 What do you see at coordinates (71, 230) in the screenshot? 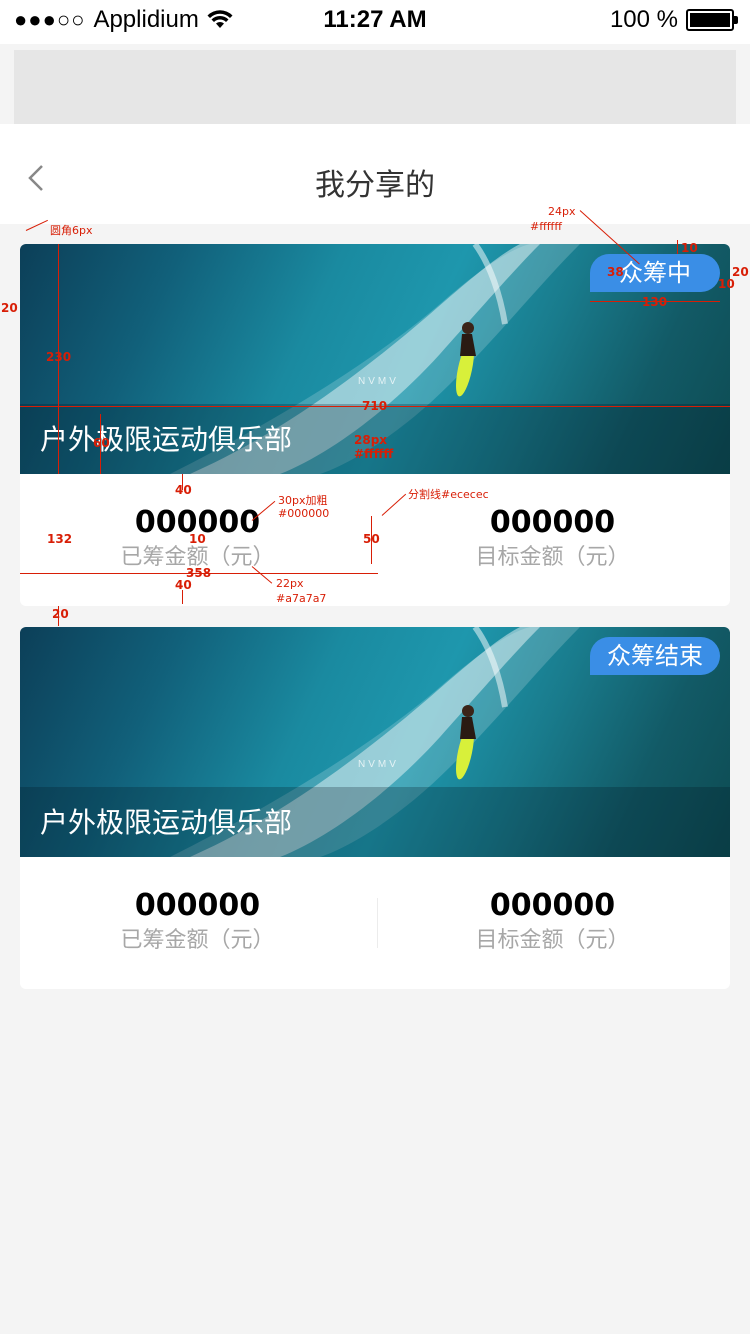
I see `annotation-corner-radius: 圆角6px` at bounding box center [71, 230].